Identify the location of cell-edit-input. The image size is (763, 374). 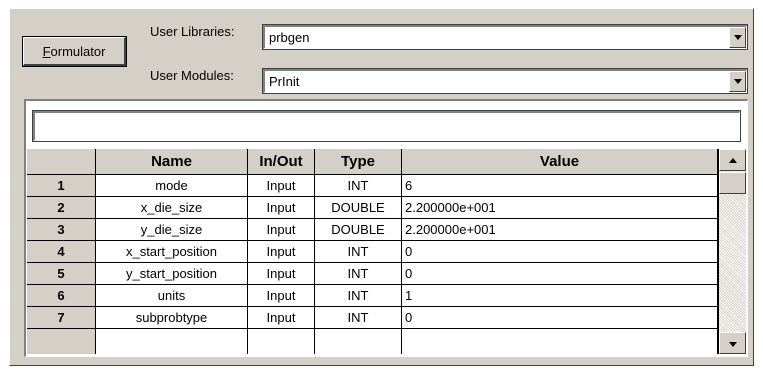
(386, 126).